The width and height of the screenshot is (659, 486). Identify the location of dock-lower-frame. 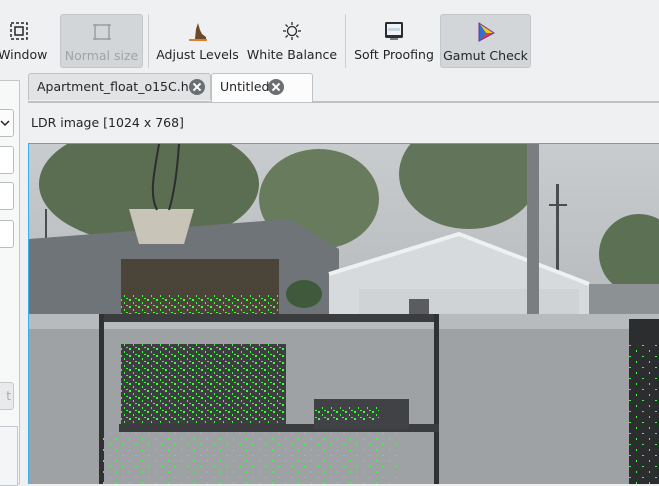
(9, 456).